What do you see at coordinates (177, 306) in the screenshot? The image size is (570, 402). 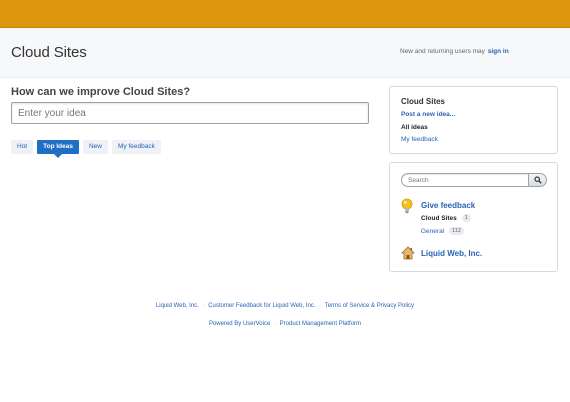 I see `footer-company-link: Liquid Web, Inc.` at bounding box center [177, 306].